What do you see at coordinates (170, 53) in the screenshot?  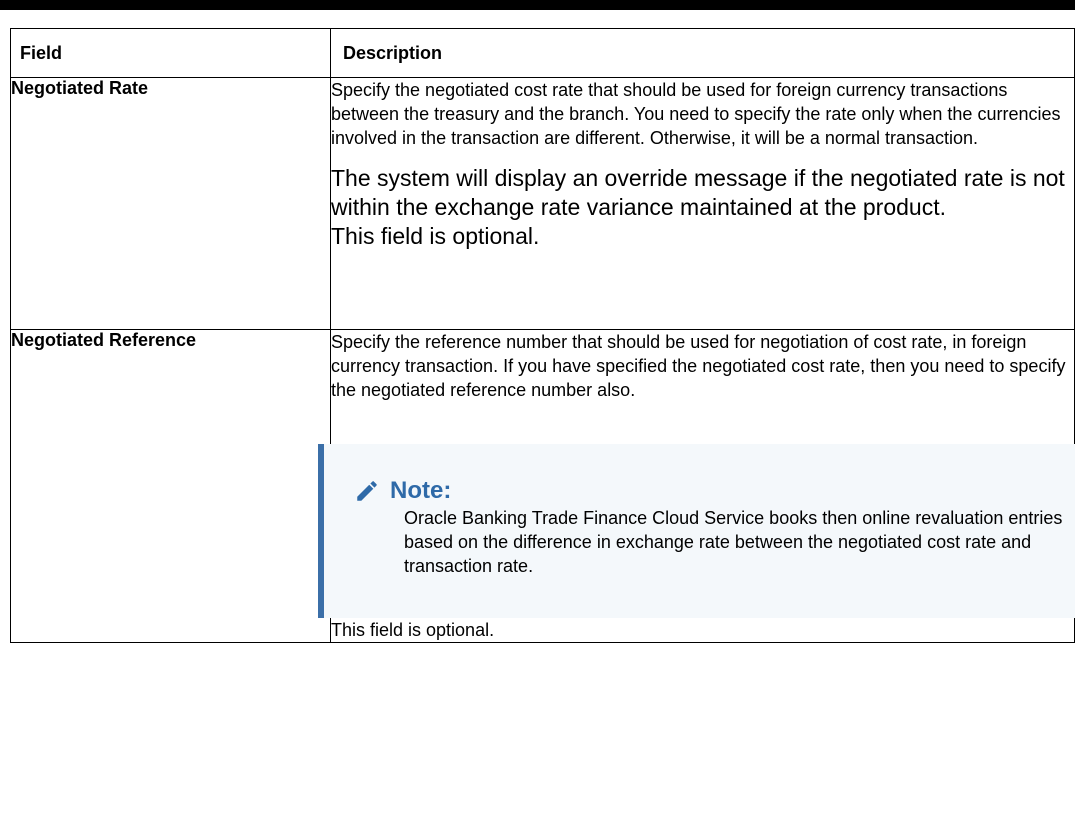 I see `header-field: Field` at bounding box center [170, 53].